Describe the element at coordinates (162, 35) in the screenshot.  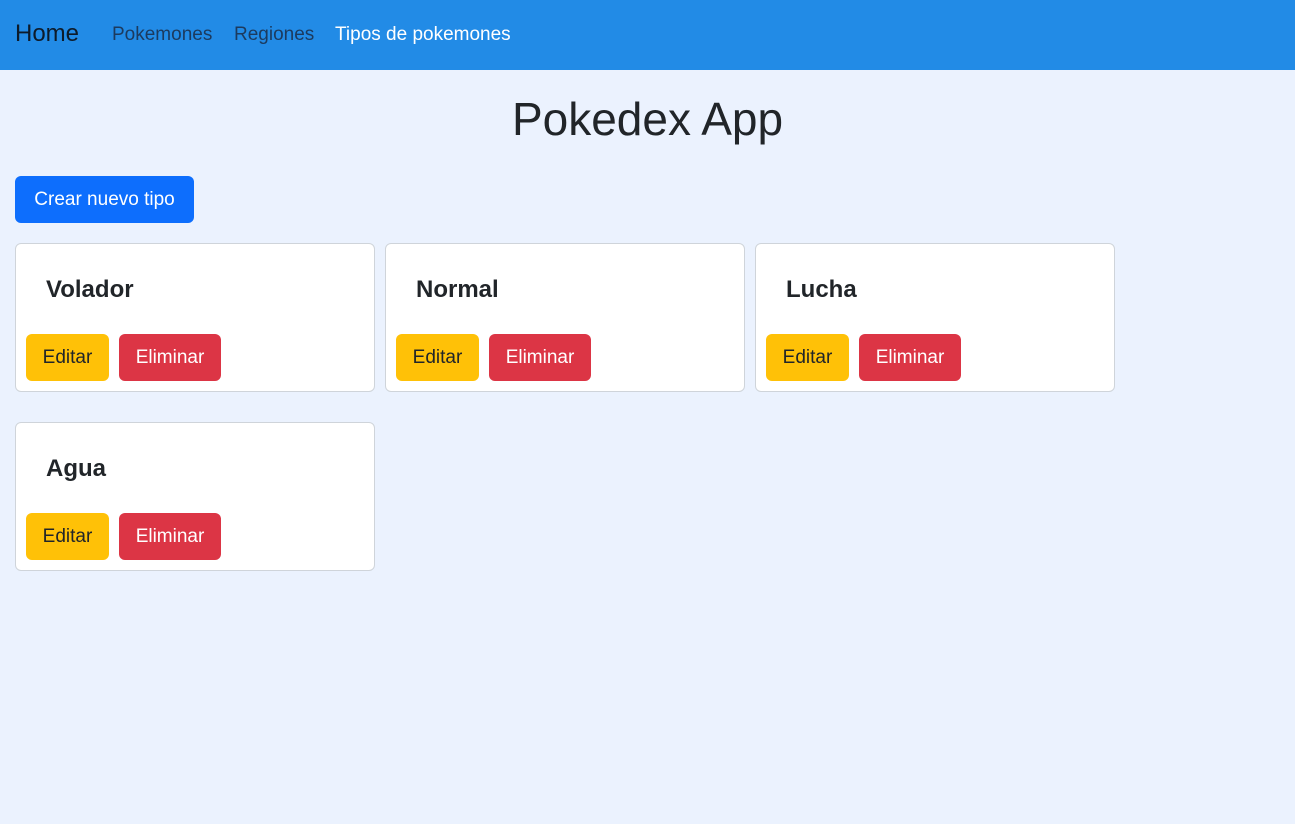
I see `nav-link-pokemones: Pokemones` at that location.